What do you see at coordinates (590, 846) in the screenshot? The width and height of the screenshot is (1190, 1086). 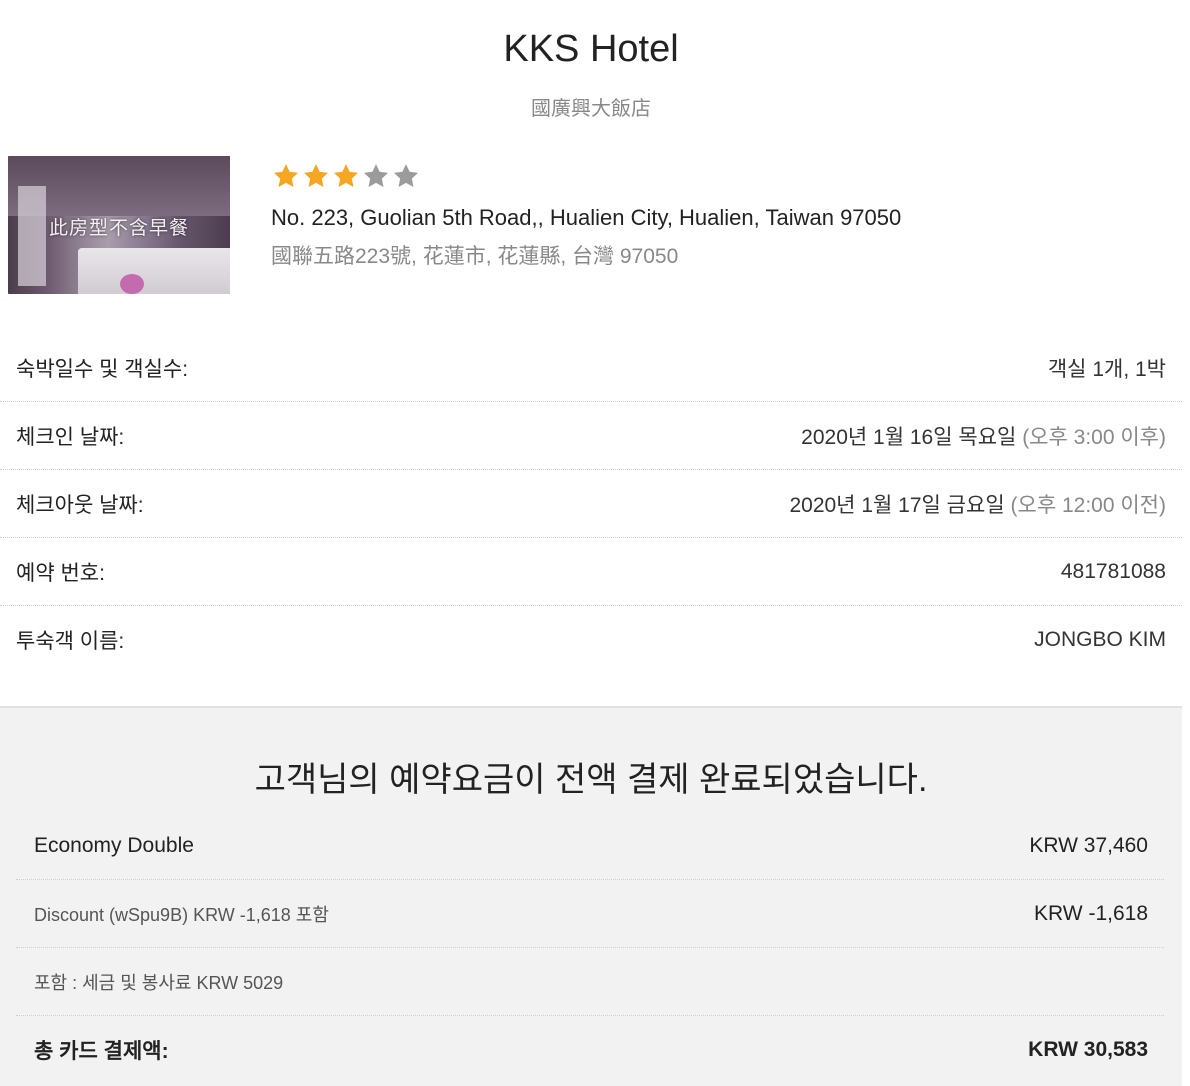 I see `payment-row-room: Economy Double KRW 37,460` at bounding box center [590, 846].